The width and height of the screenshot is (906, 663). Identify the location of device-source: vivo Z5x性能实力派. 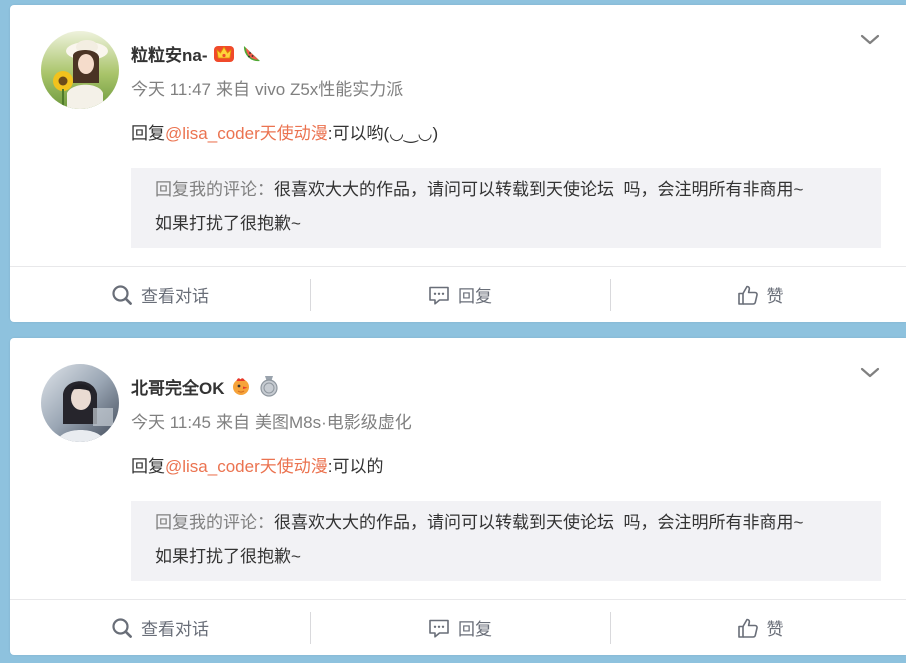
(329, 89).